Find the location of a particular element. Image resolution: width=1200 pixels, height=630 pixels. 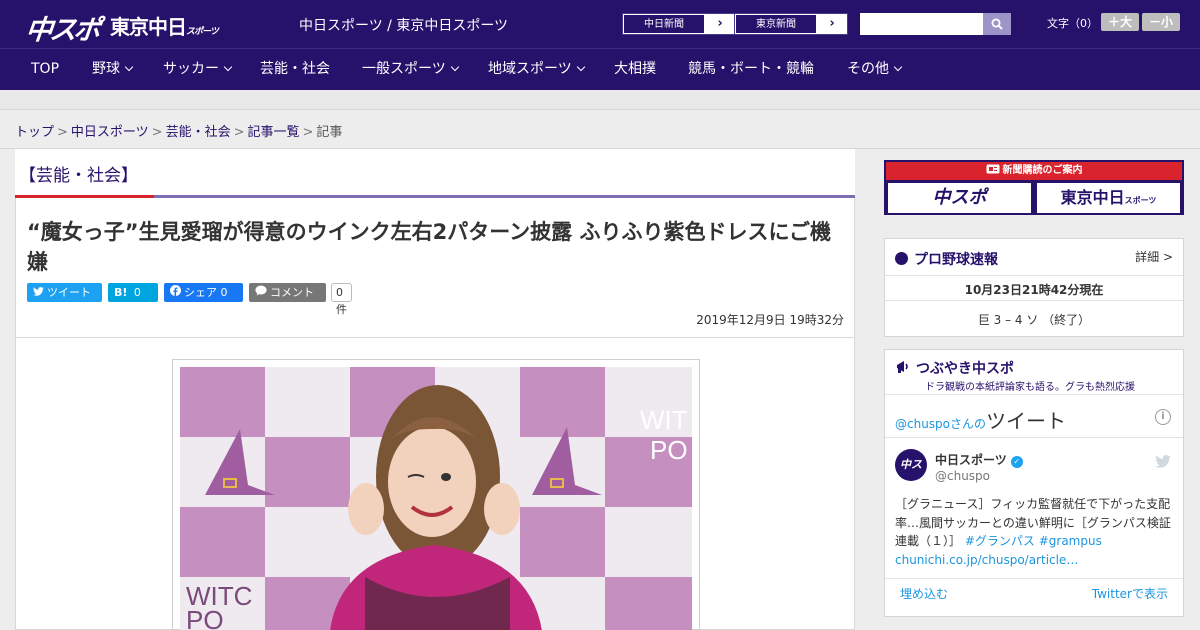

breadcrumb-top: トップ is located at coordinates (34, 132).